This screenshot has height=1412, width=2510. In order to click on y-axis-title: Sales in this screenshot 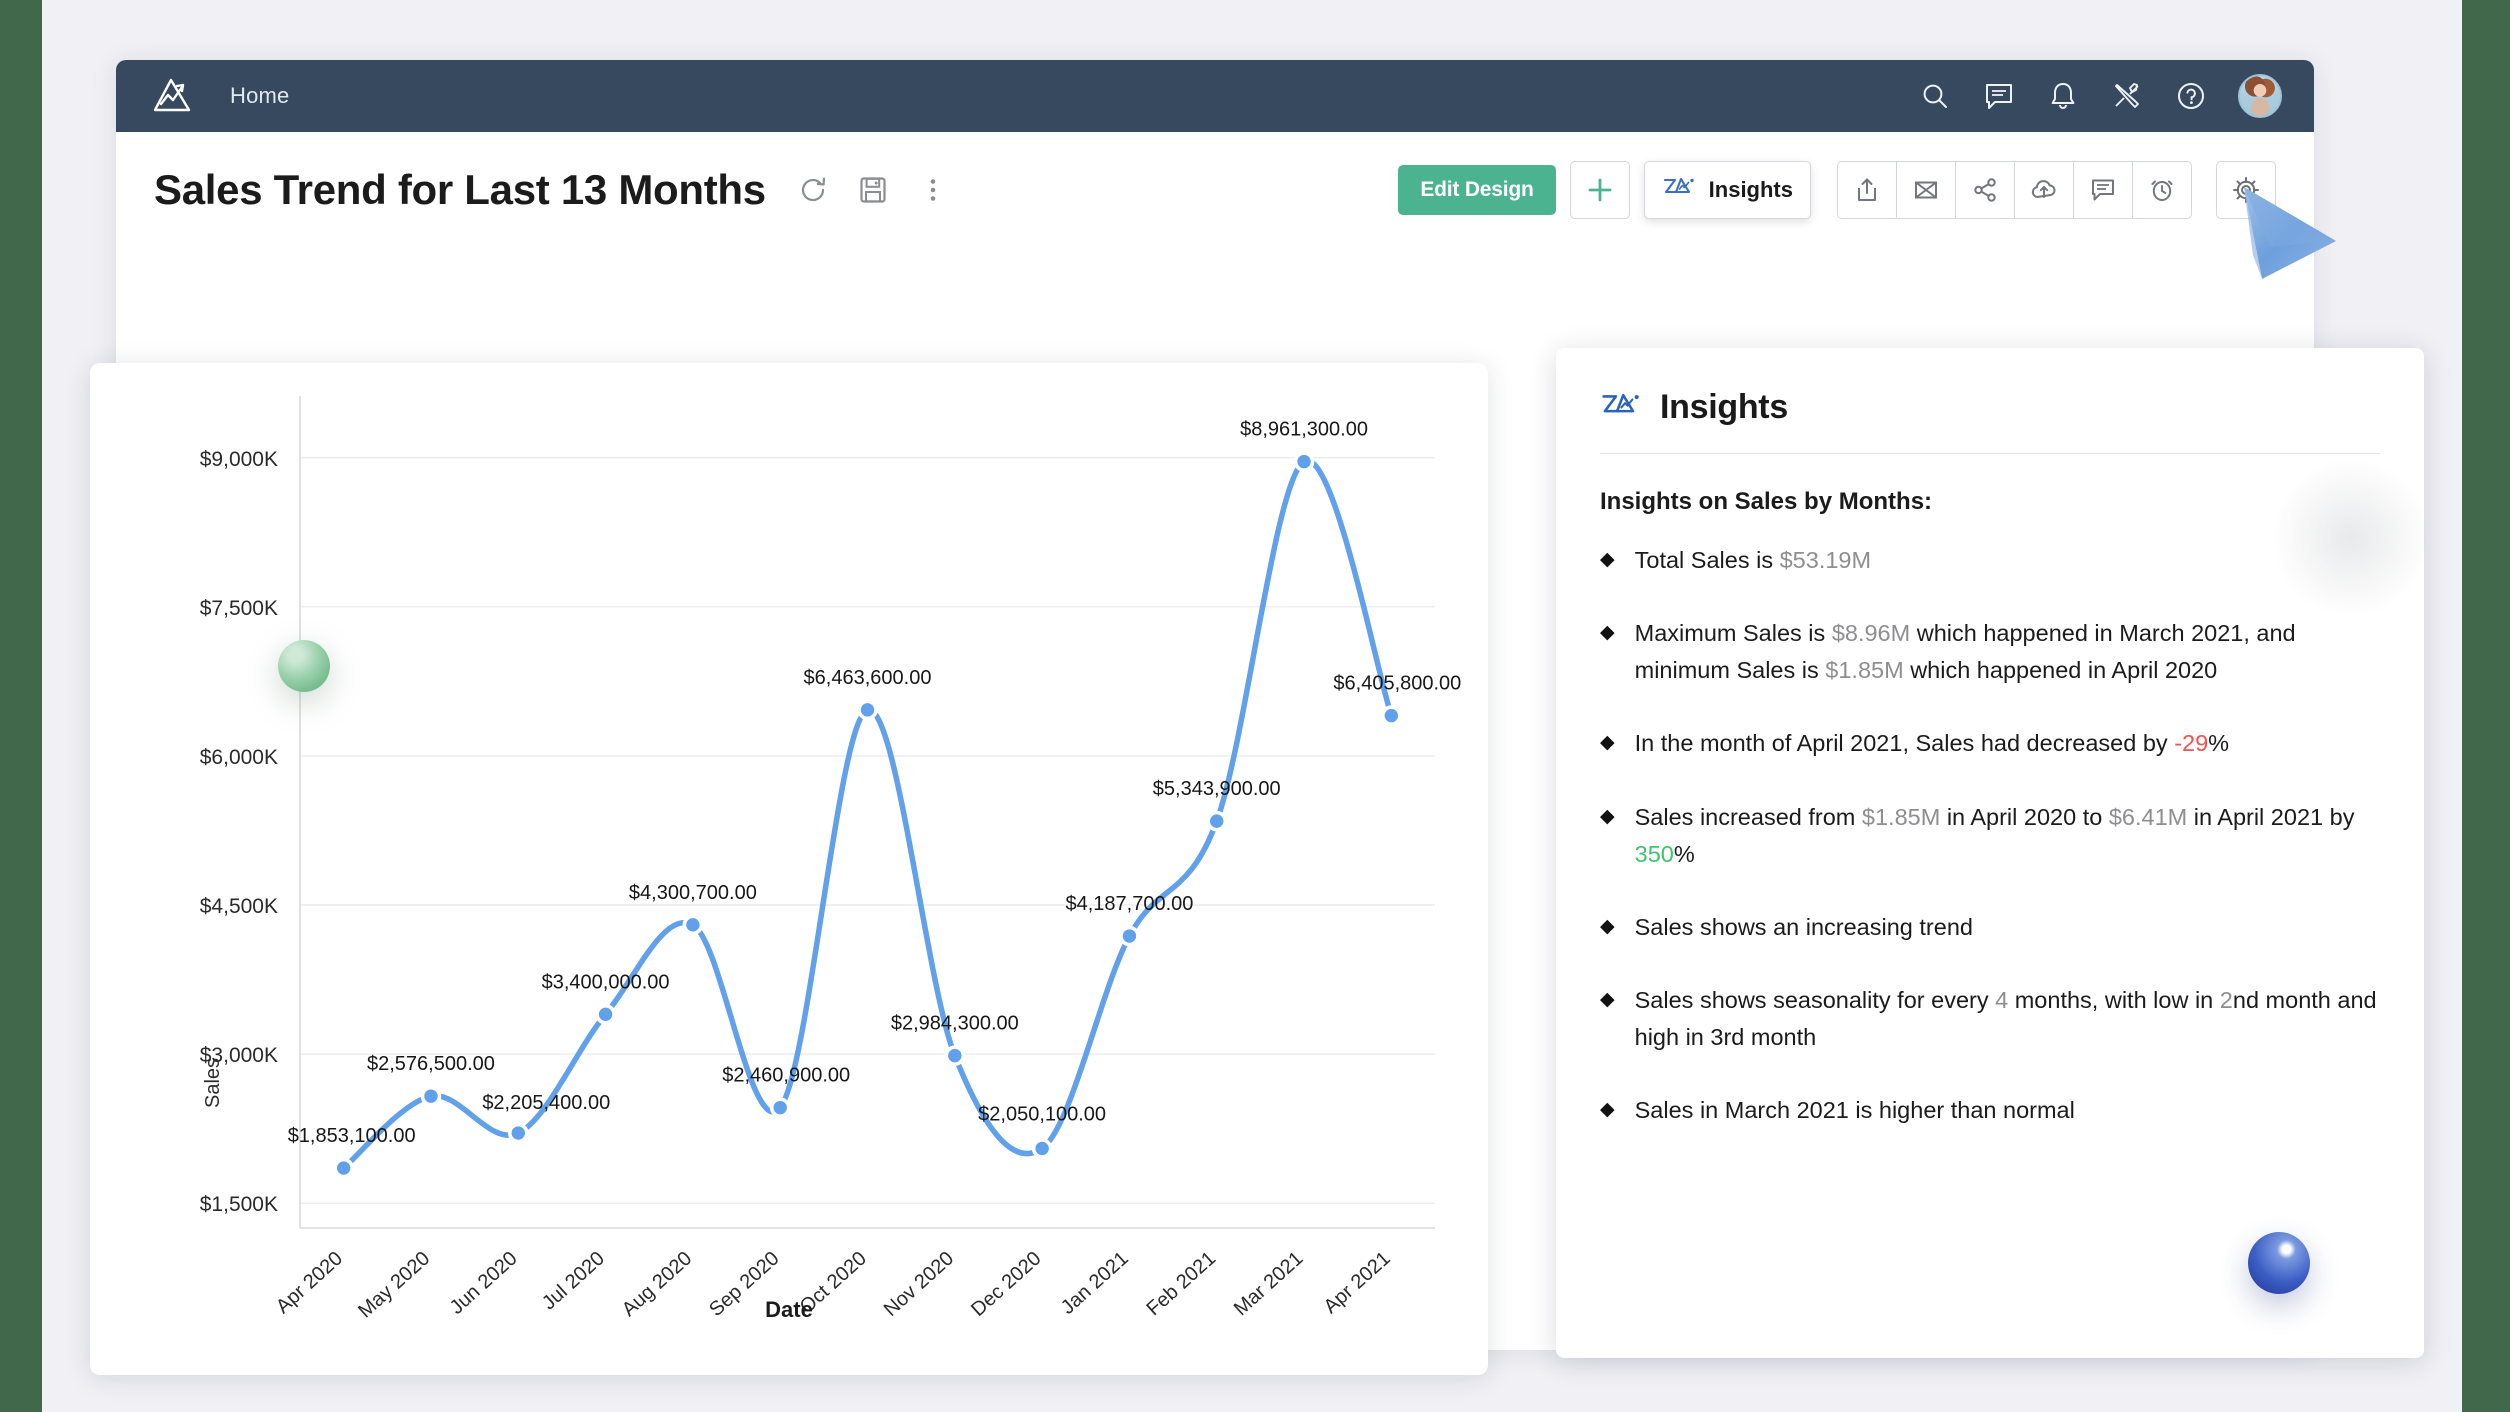, I will do `click(213, 1082)`.